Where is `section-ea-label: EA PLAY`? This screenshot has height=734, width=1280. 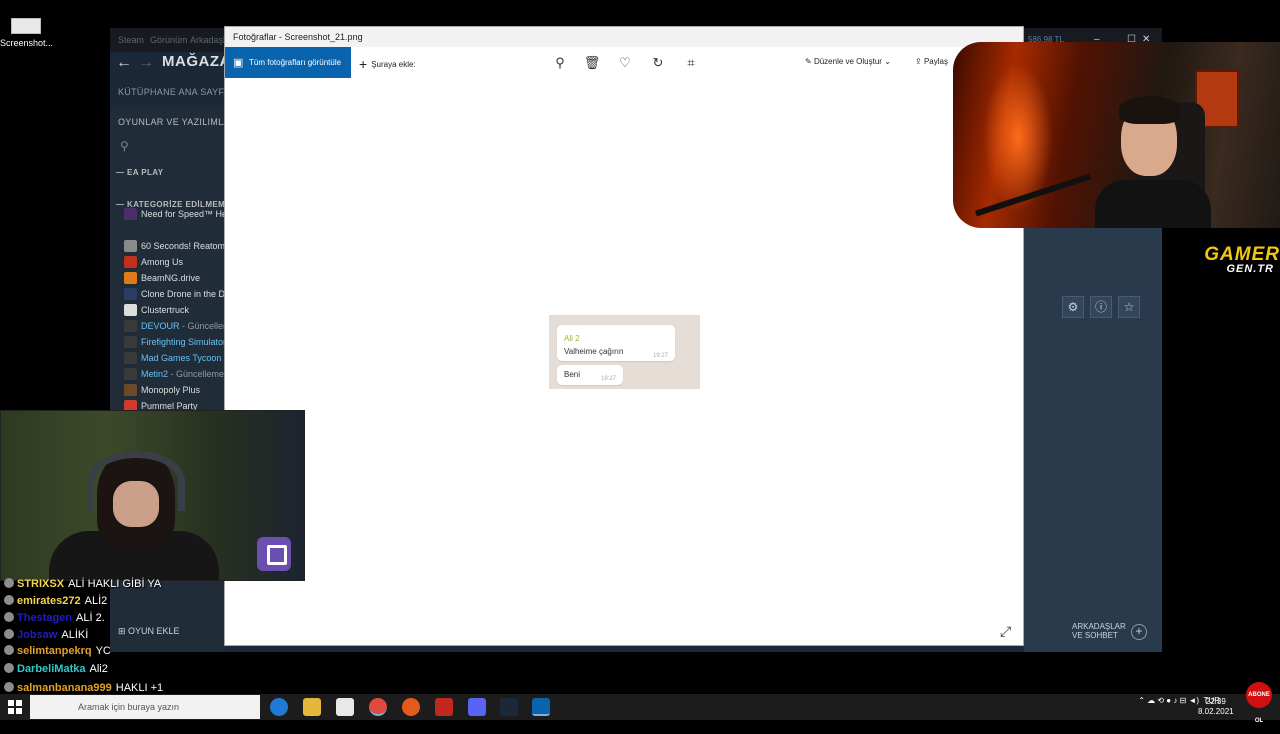 section-ea-label: EA PLAY is located at coordinates (145, 172).